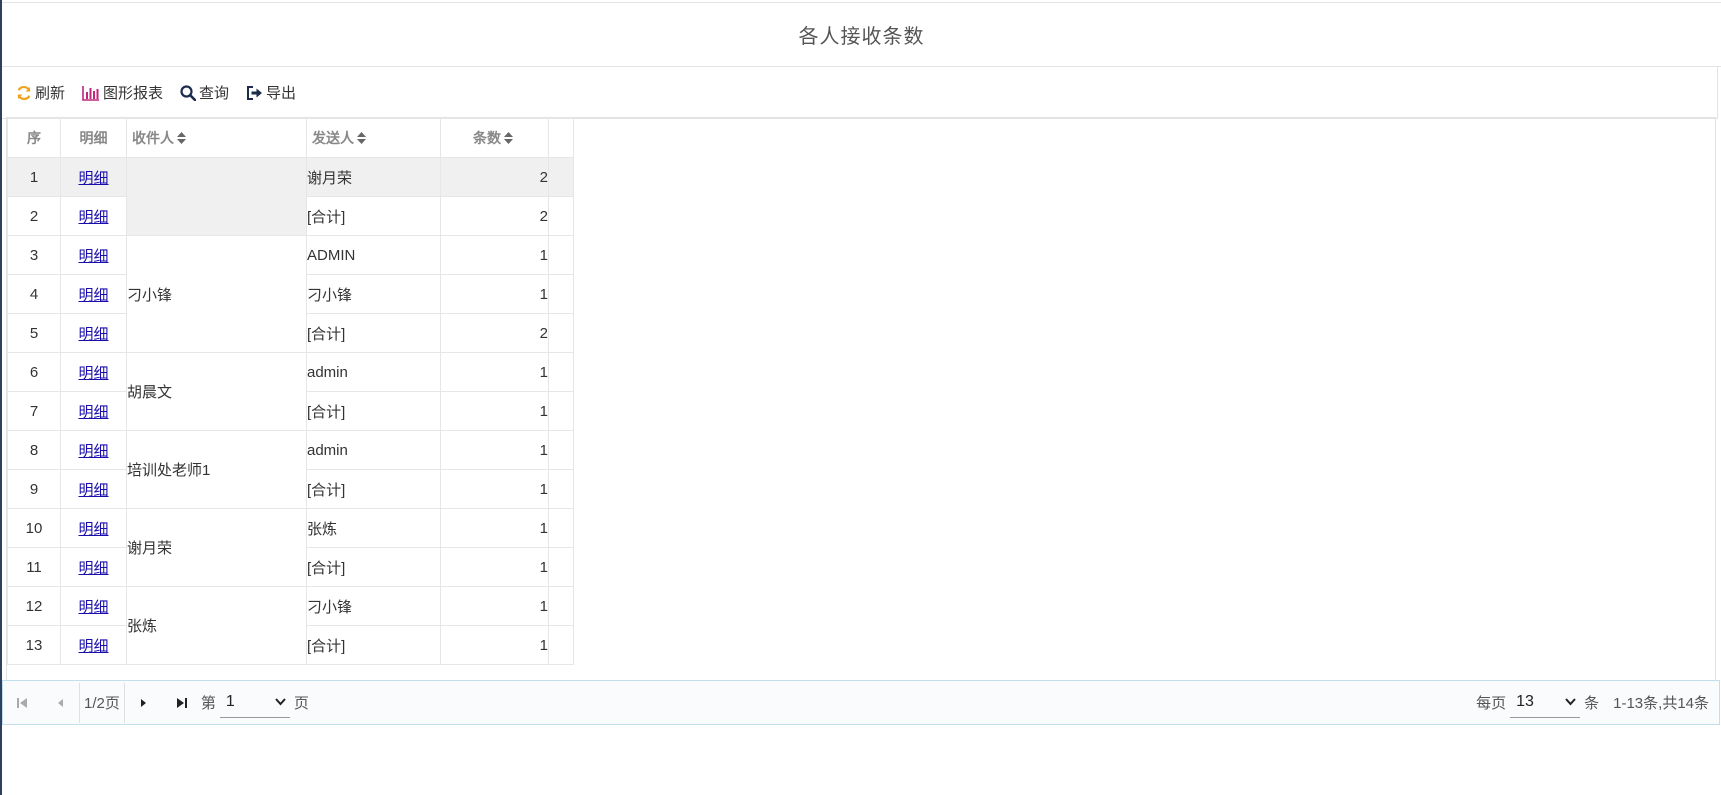 The image size is (1721, 795). I want to click on row-seq: 4, so click(34, 294).